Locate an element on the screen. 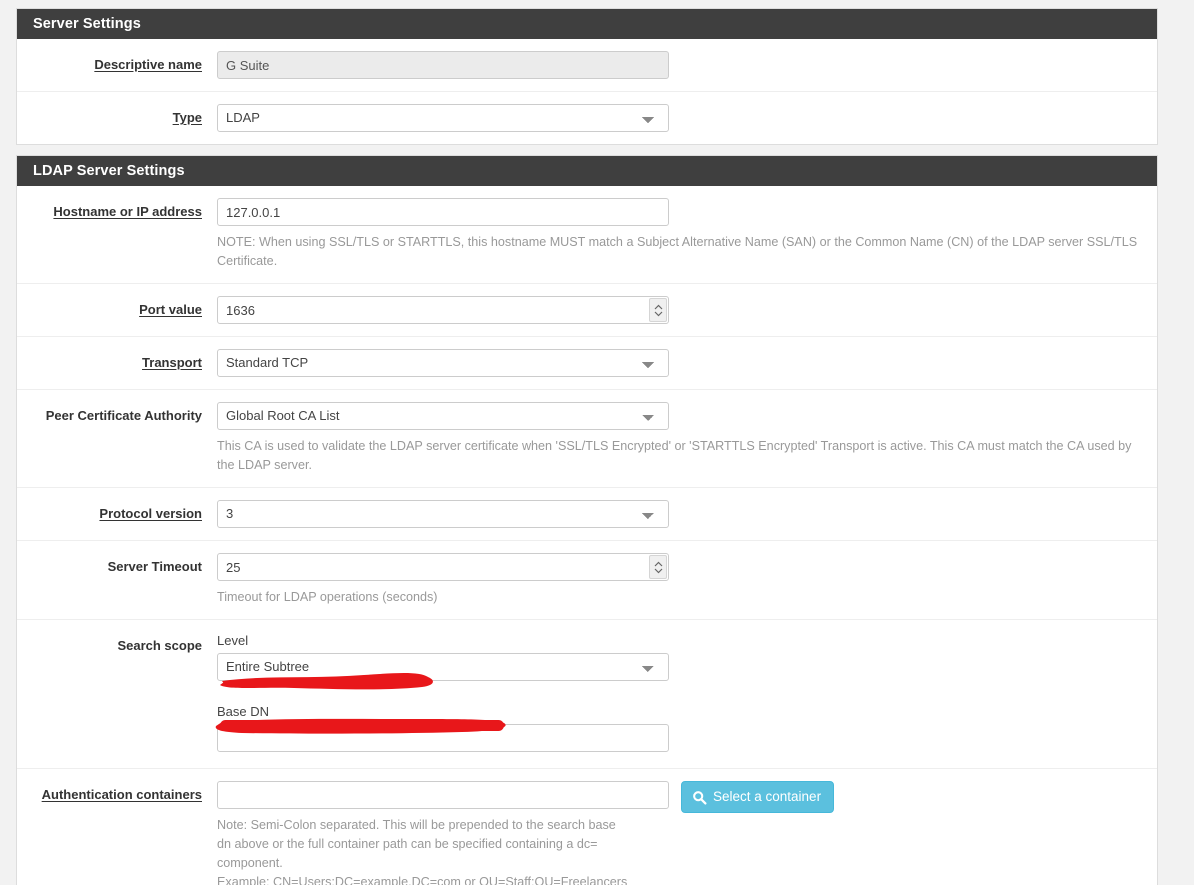 The width and height of the screenshot is (1194, 885). type-control: LDAP is located at coordinates (687, 118).